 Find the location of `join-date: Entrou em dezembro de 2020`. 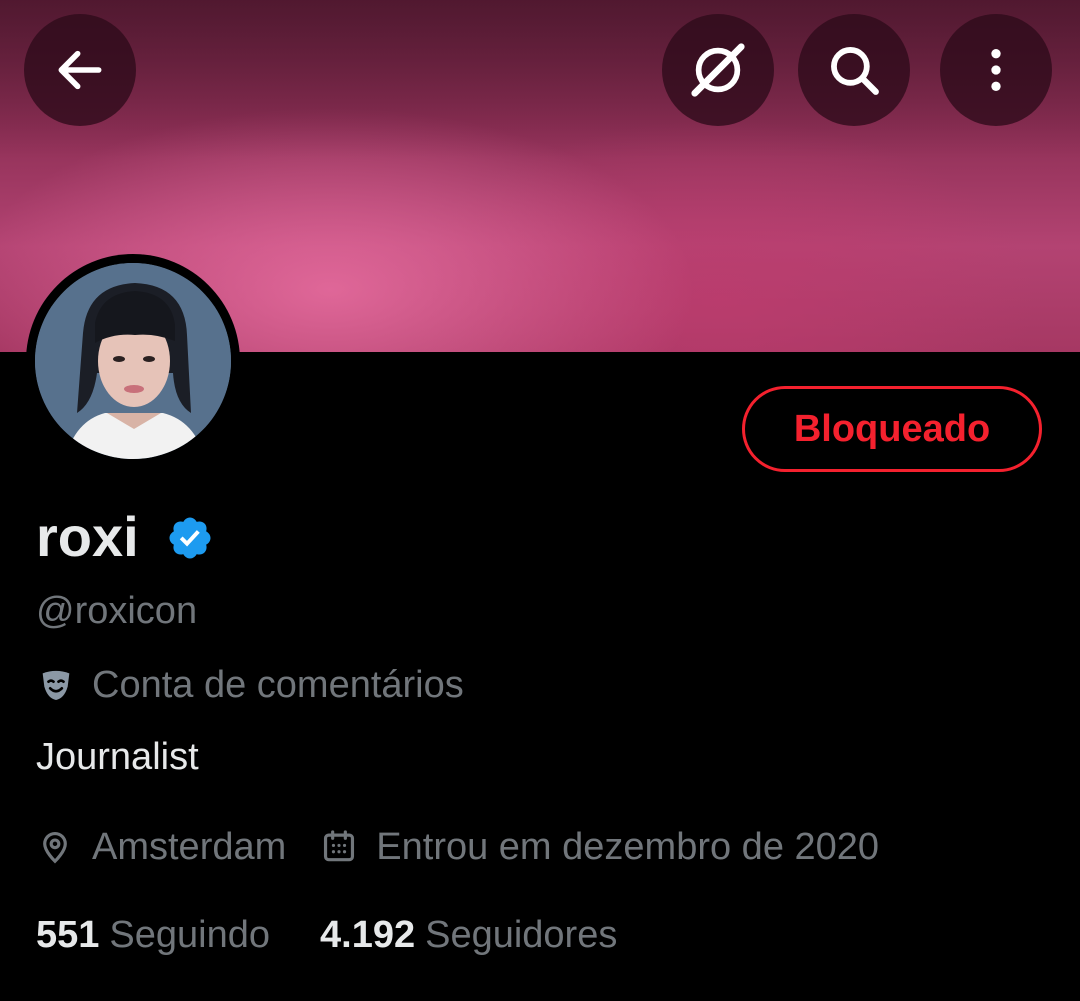

join-date: Entrou em dezembro de 2020 is located at coordinates (599, 847).